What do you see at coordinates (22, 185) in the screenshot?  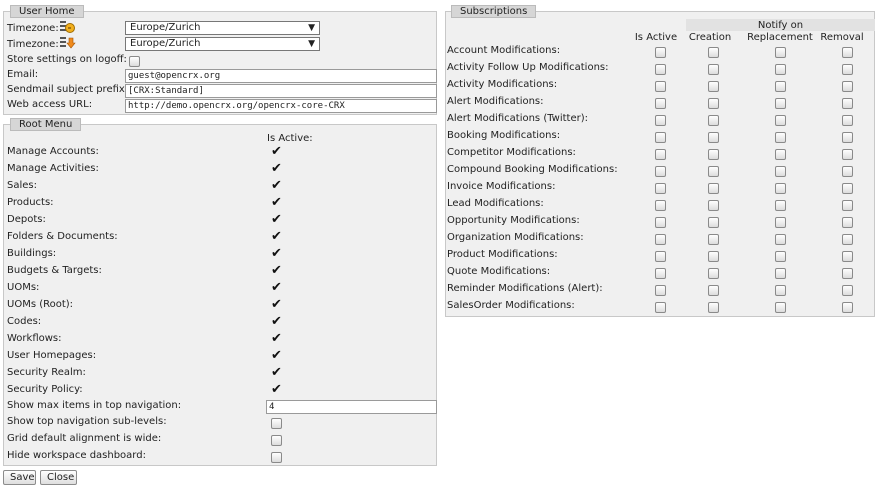 I see `root-menu-item-label: Sales:` at bounding box center [22, 185].